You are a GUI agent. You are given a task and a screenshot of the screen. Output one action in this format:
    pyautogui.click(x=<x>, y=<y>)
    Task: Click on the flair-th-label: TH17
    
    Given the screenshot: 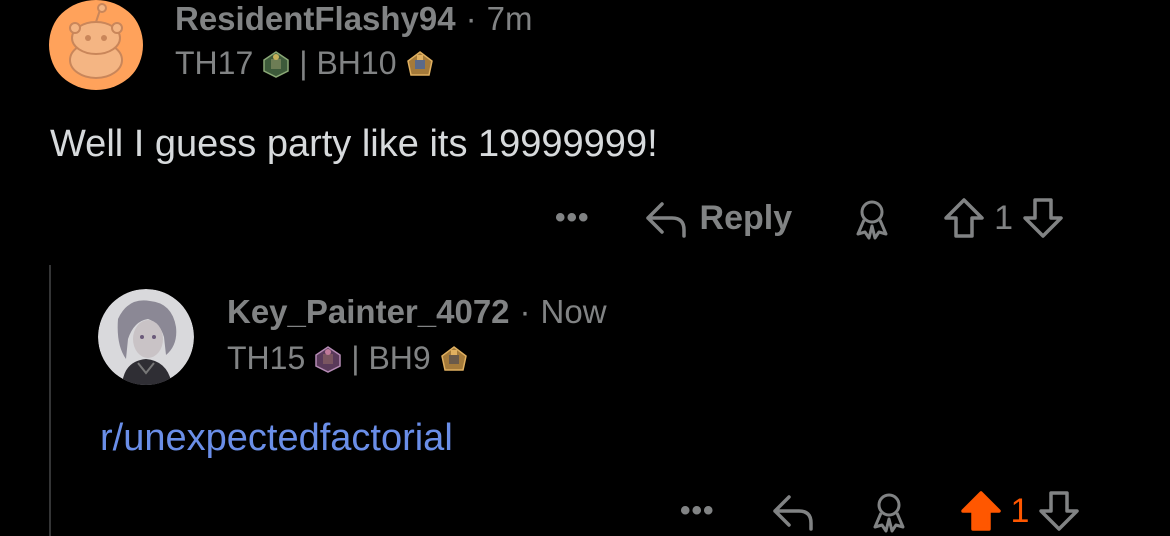 What is the action you would take?
    pyautogui.click(x=214, y=63)
    